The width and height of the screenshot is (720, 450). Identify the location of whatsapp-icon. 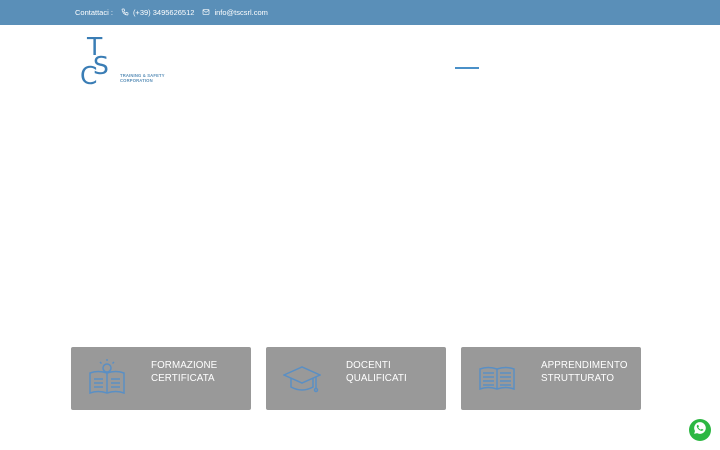
(700, 430).